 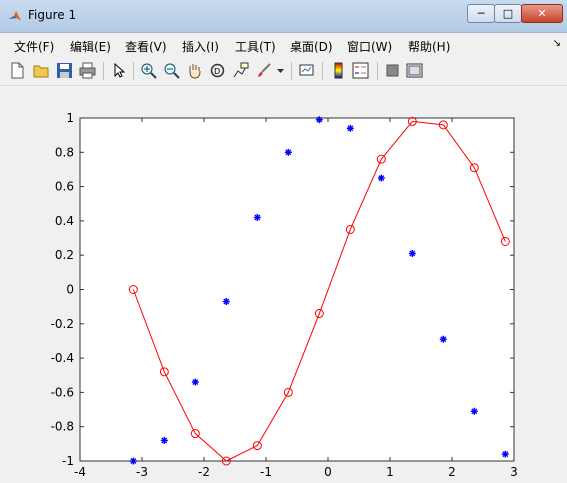 What do you see at coordinates (266, 472) in the screenshot?
I see `x-tick-label: -1` at bounding box center [266, 472].